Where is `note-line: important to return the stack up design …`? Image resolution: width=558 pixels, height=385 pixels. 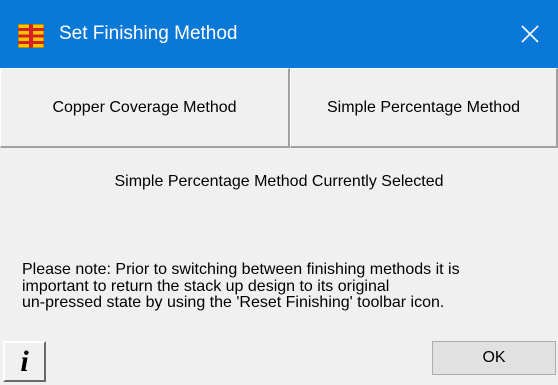 note-line: important to return the stack up design … is located at coordinates (206, 286).